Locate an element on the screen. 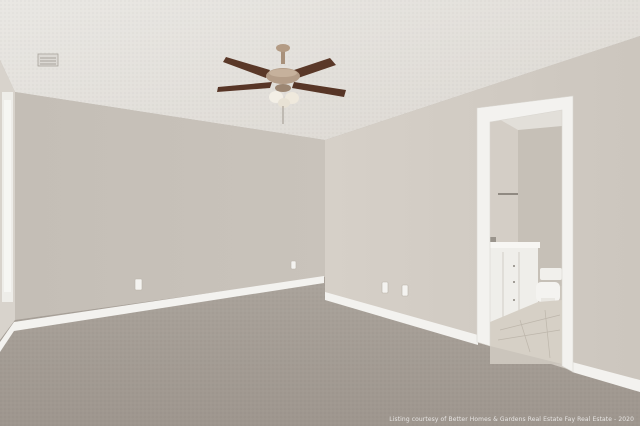 The image size is (640, 426). fan-light-globe is located at coordinates (284, 103).